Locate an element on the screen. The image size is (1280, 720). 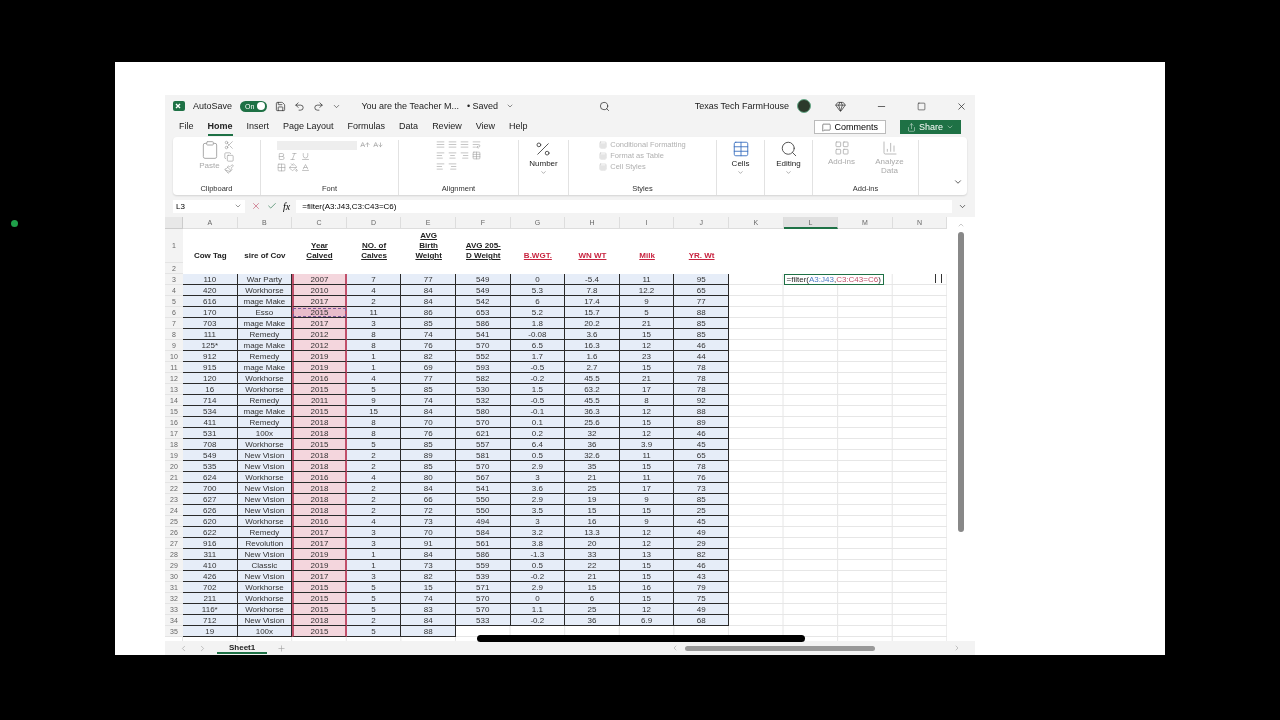
table-cell: 46 is located at coordinates (701, 433).